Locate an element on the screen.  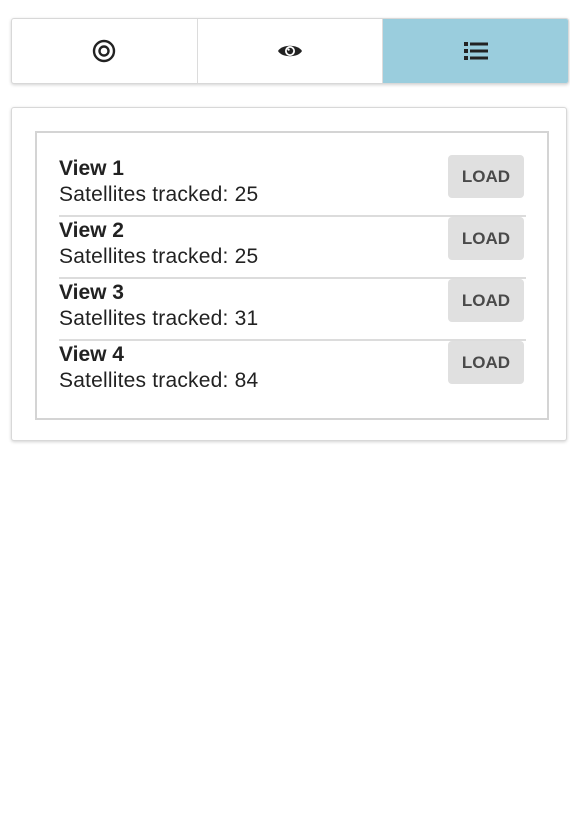
view-title: View 1 is located at coordinates (91, 168).